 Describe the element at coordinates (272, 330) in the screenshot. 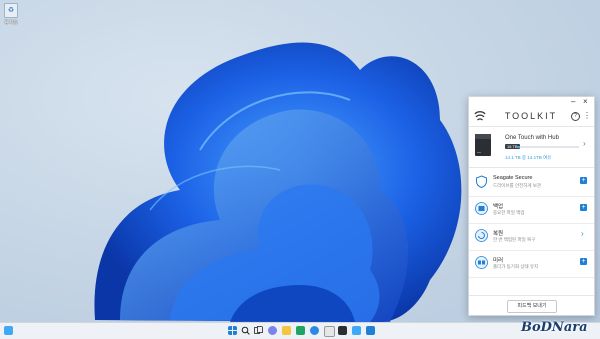

I see `chat-icon` at that location.